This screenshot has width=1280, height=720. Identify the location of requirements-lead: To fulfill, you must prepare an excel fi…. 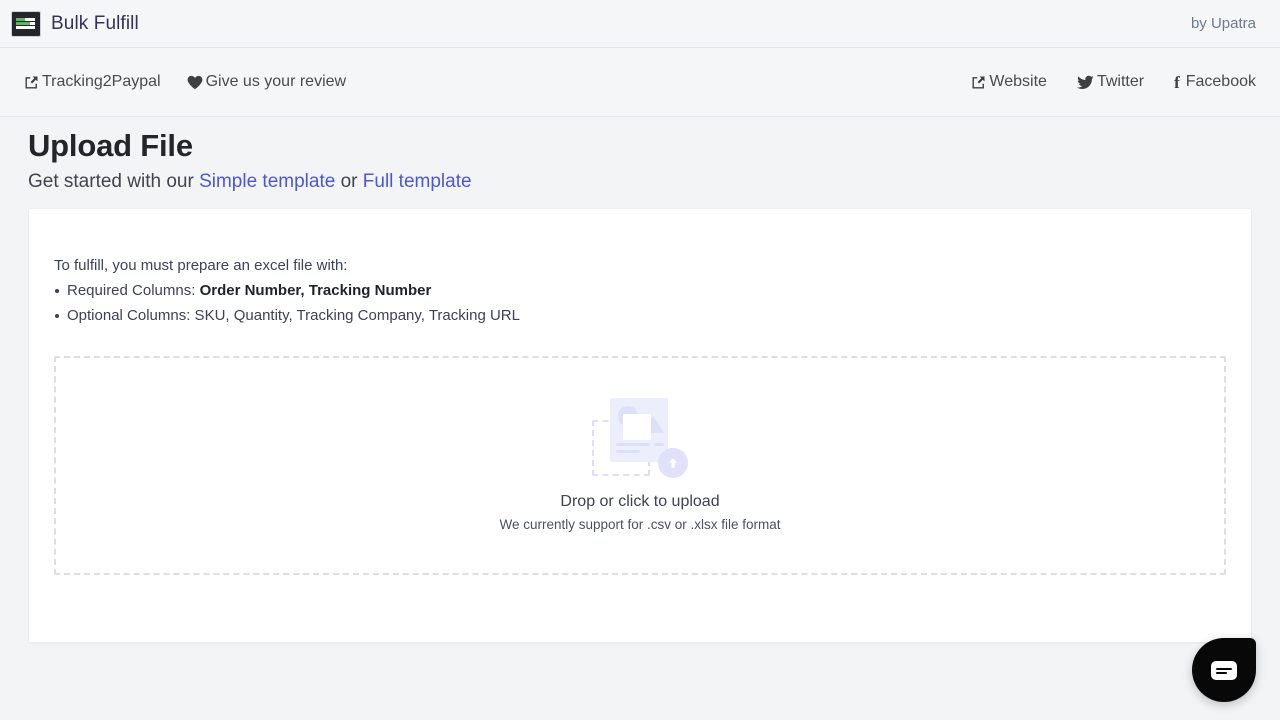
(201, 265).